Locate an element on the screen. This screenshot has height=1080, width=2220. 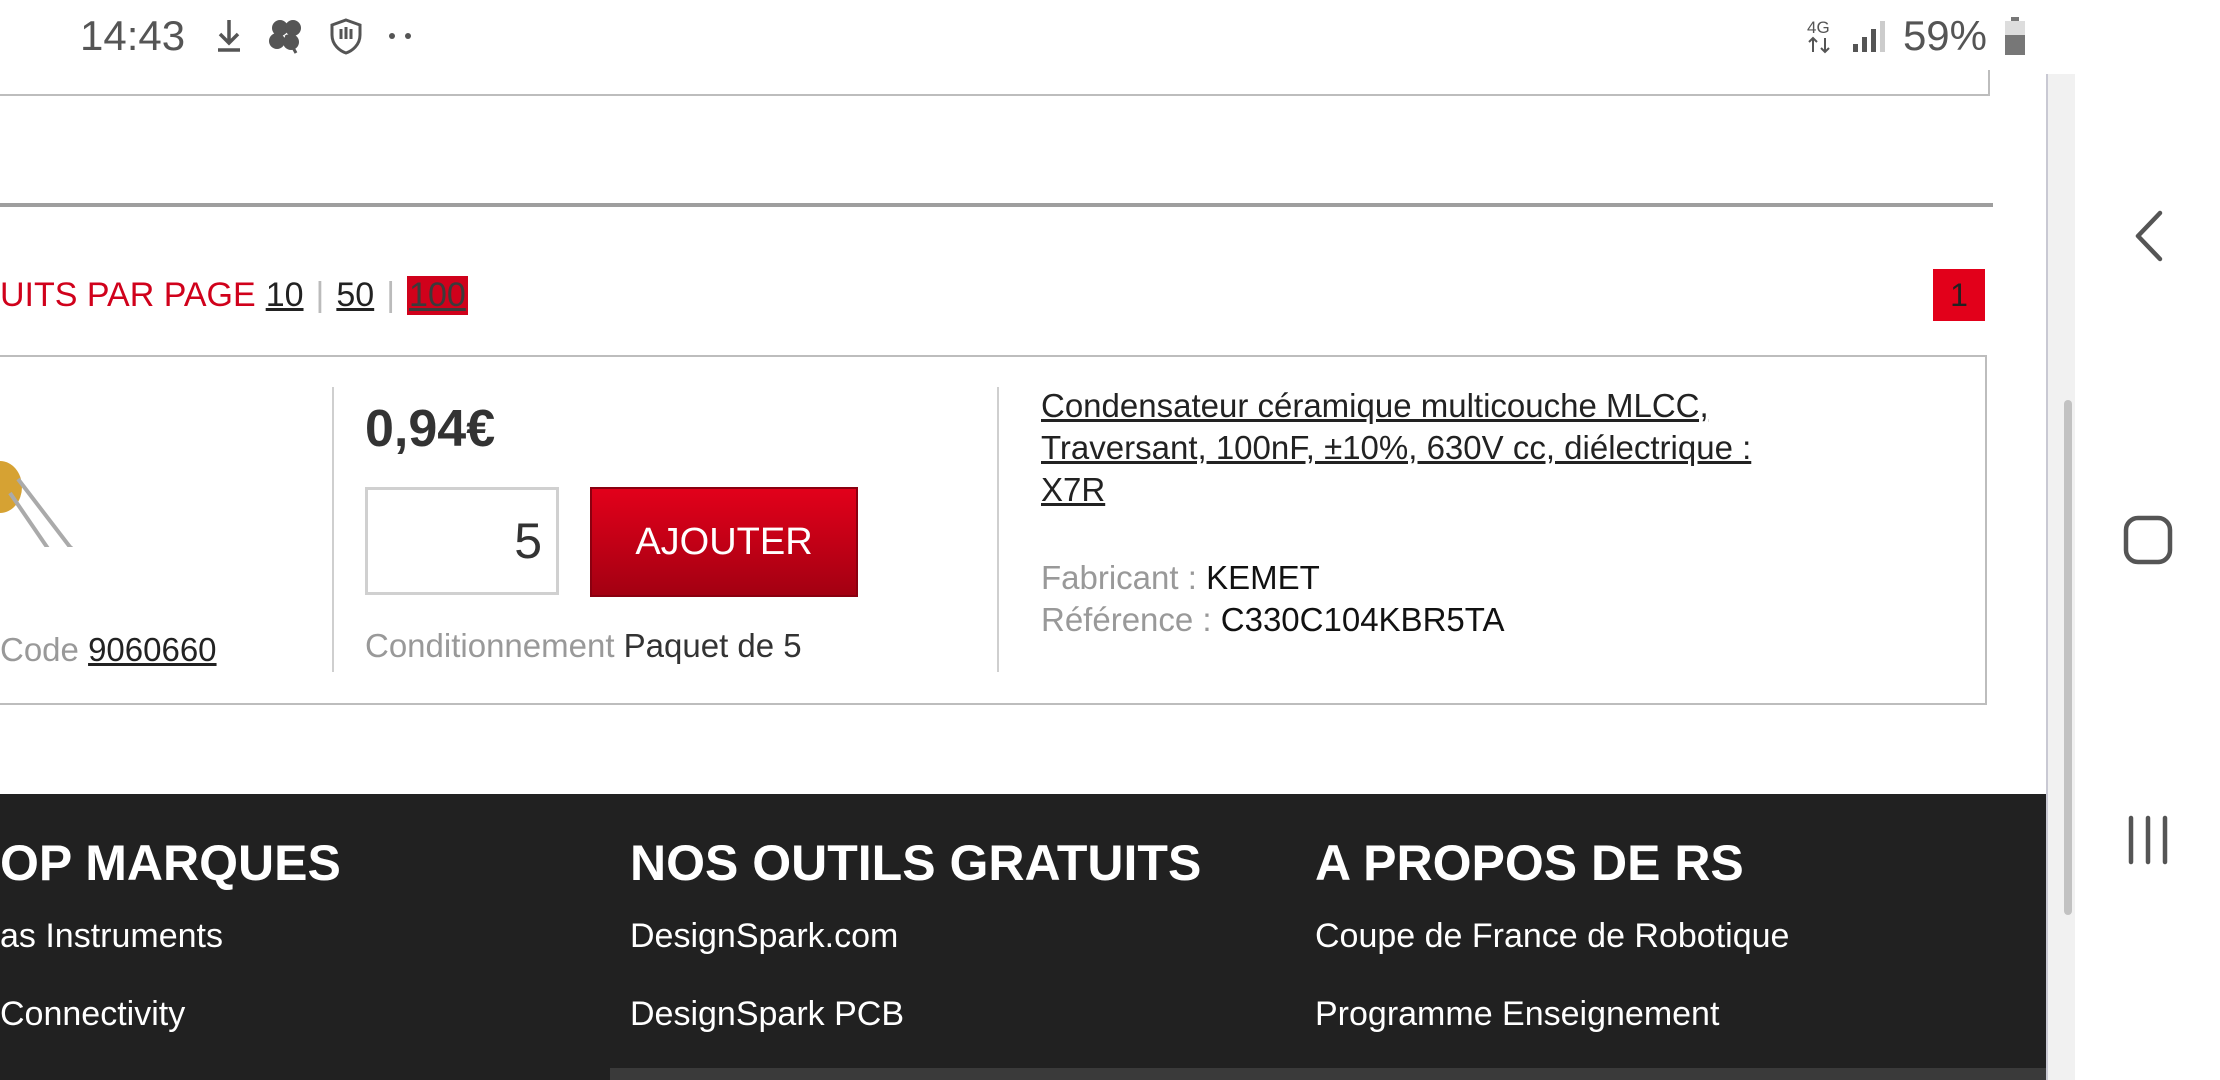
battery-percent: 59% is located at coordinates (1944, 35).